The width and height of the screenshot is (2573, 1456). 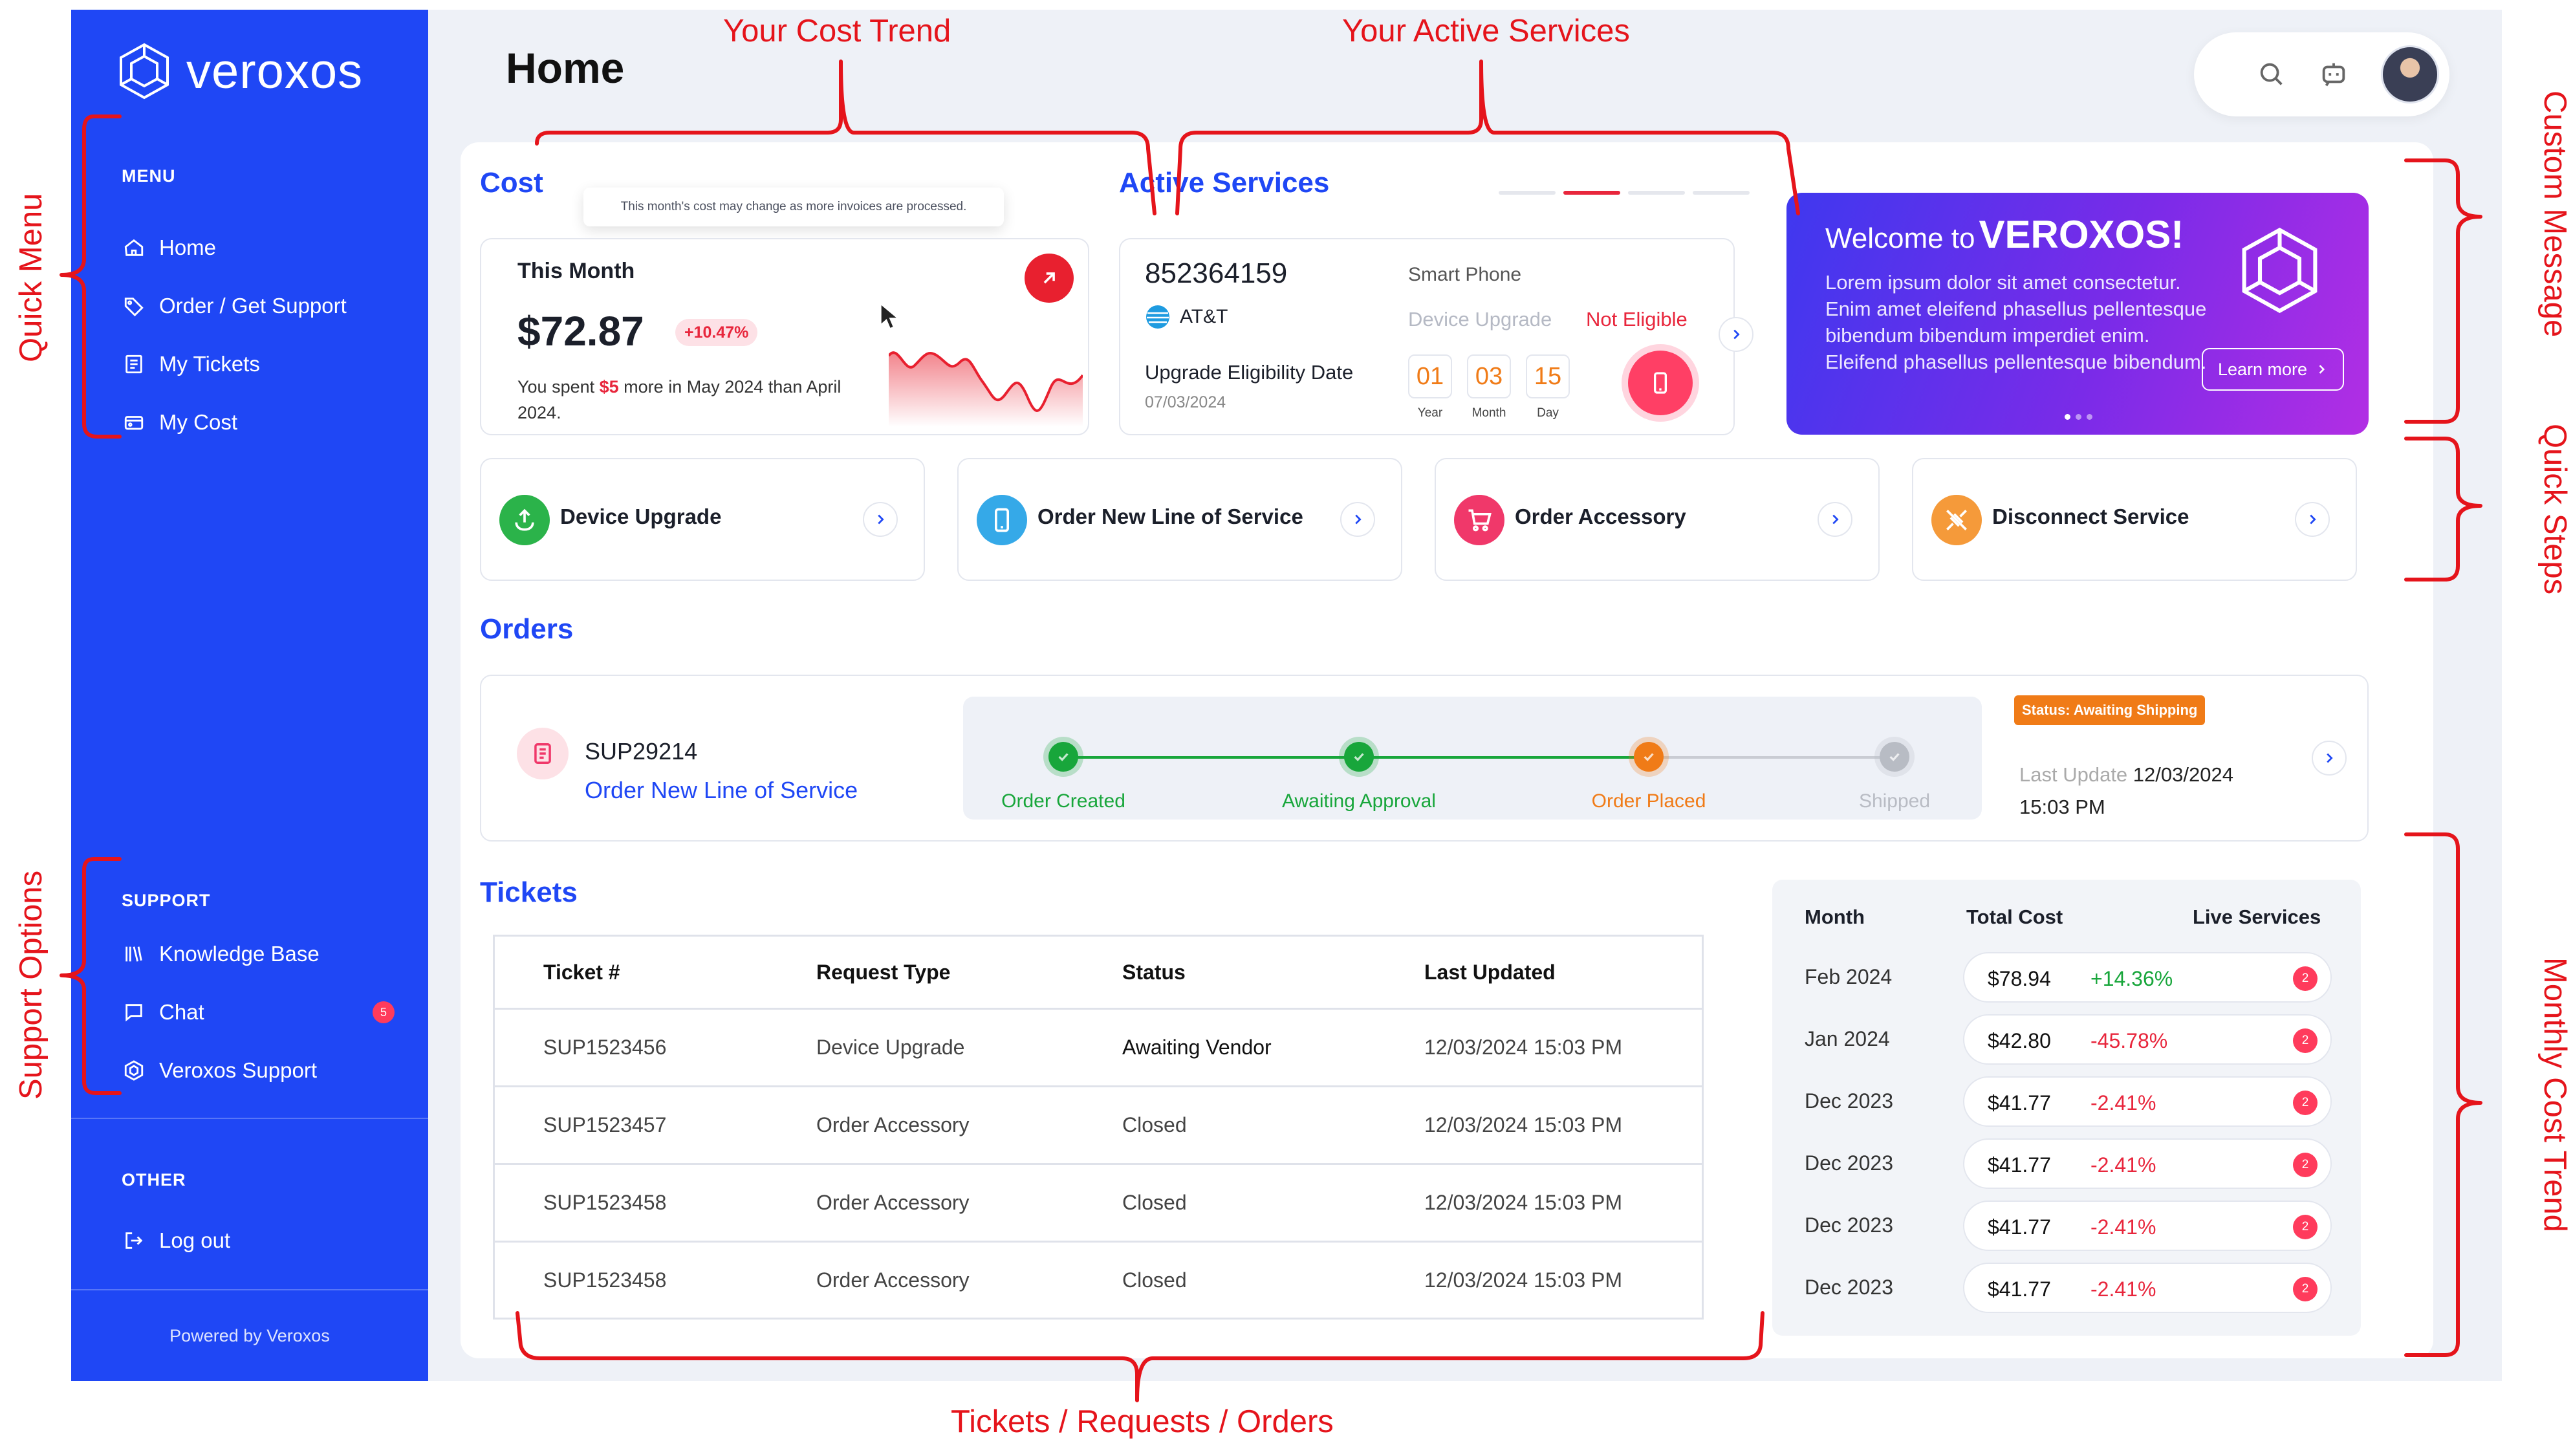 What do you see at coordinates (1157, 317) in the screenshot?
I see `carrier-globe-icon` at bounding box center [1157, 317].